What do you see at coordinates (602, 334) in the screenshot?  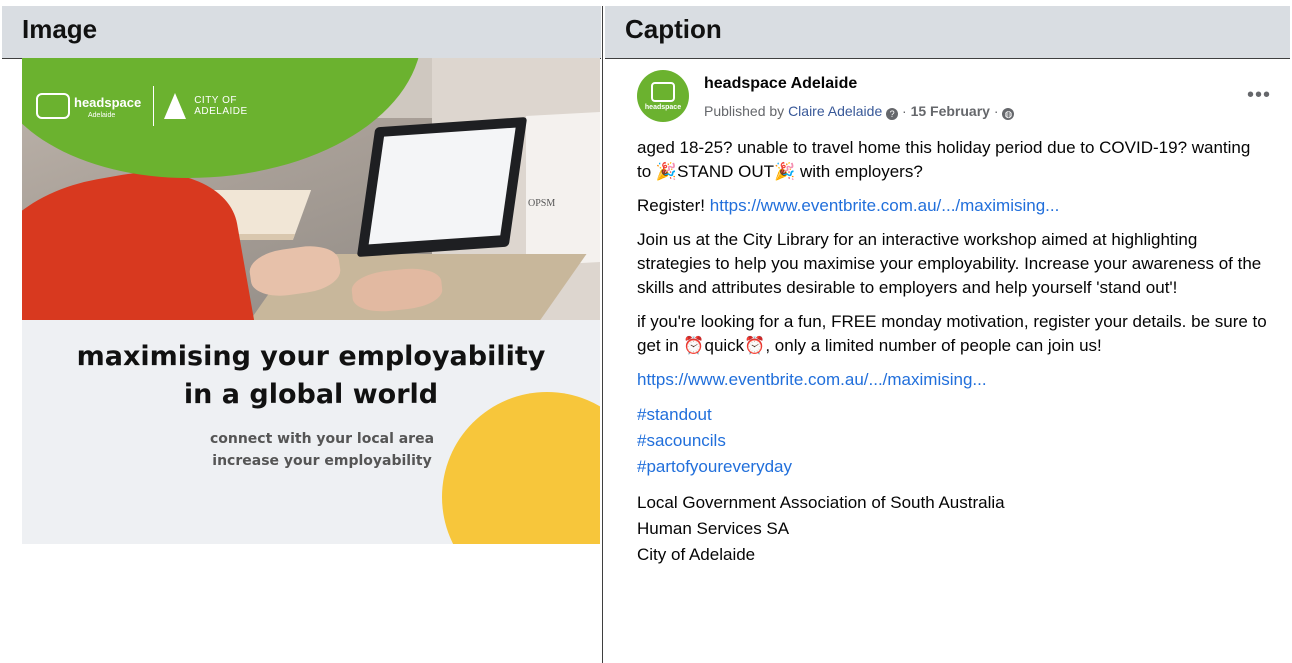 I see `column-divider` at bounding box center [602, 334].